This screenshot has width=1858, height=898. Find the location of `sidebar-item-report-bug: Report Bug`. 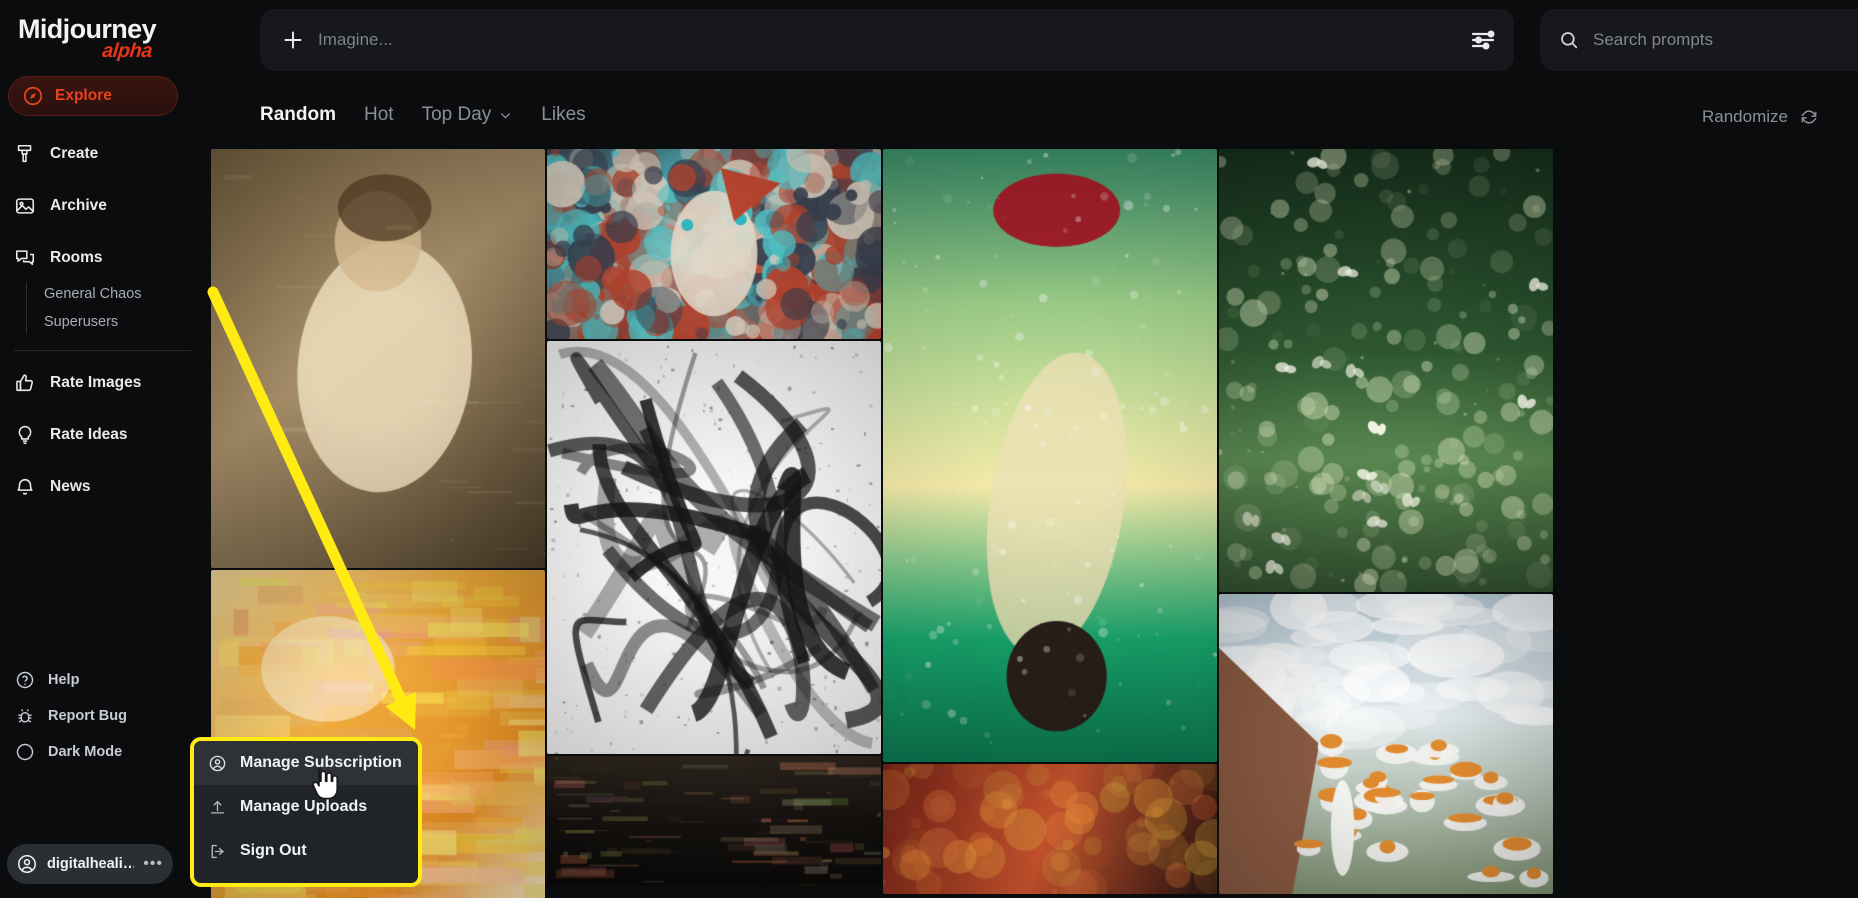

sidebar-item-report-bug: Report Bug is located at coordinates (105, 716).